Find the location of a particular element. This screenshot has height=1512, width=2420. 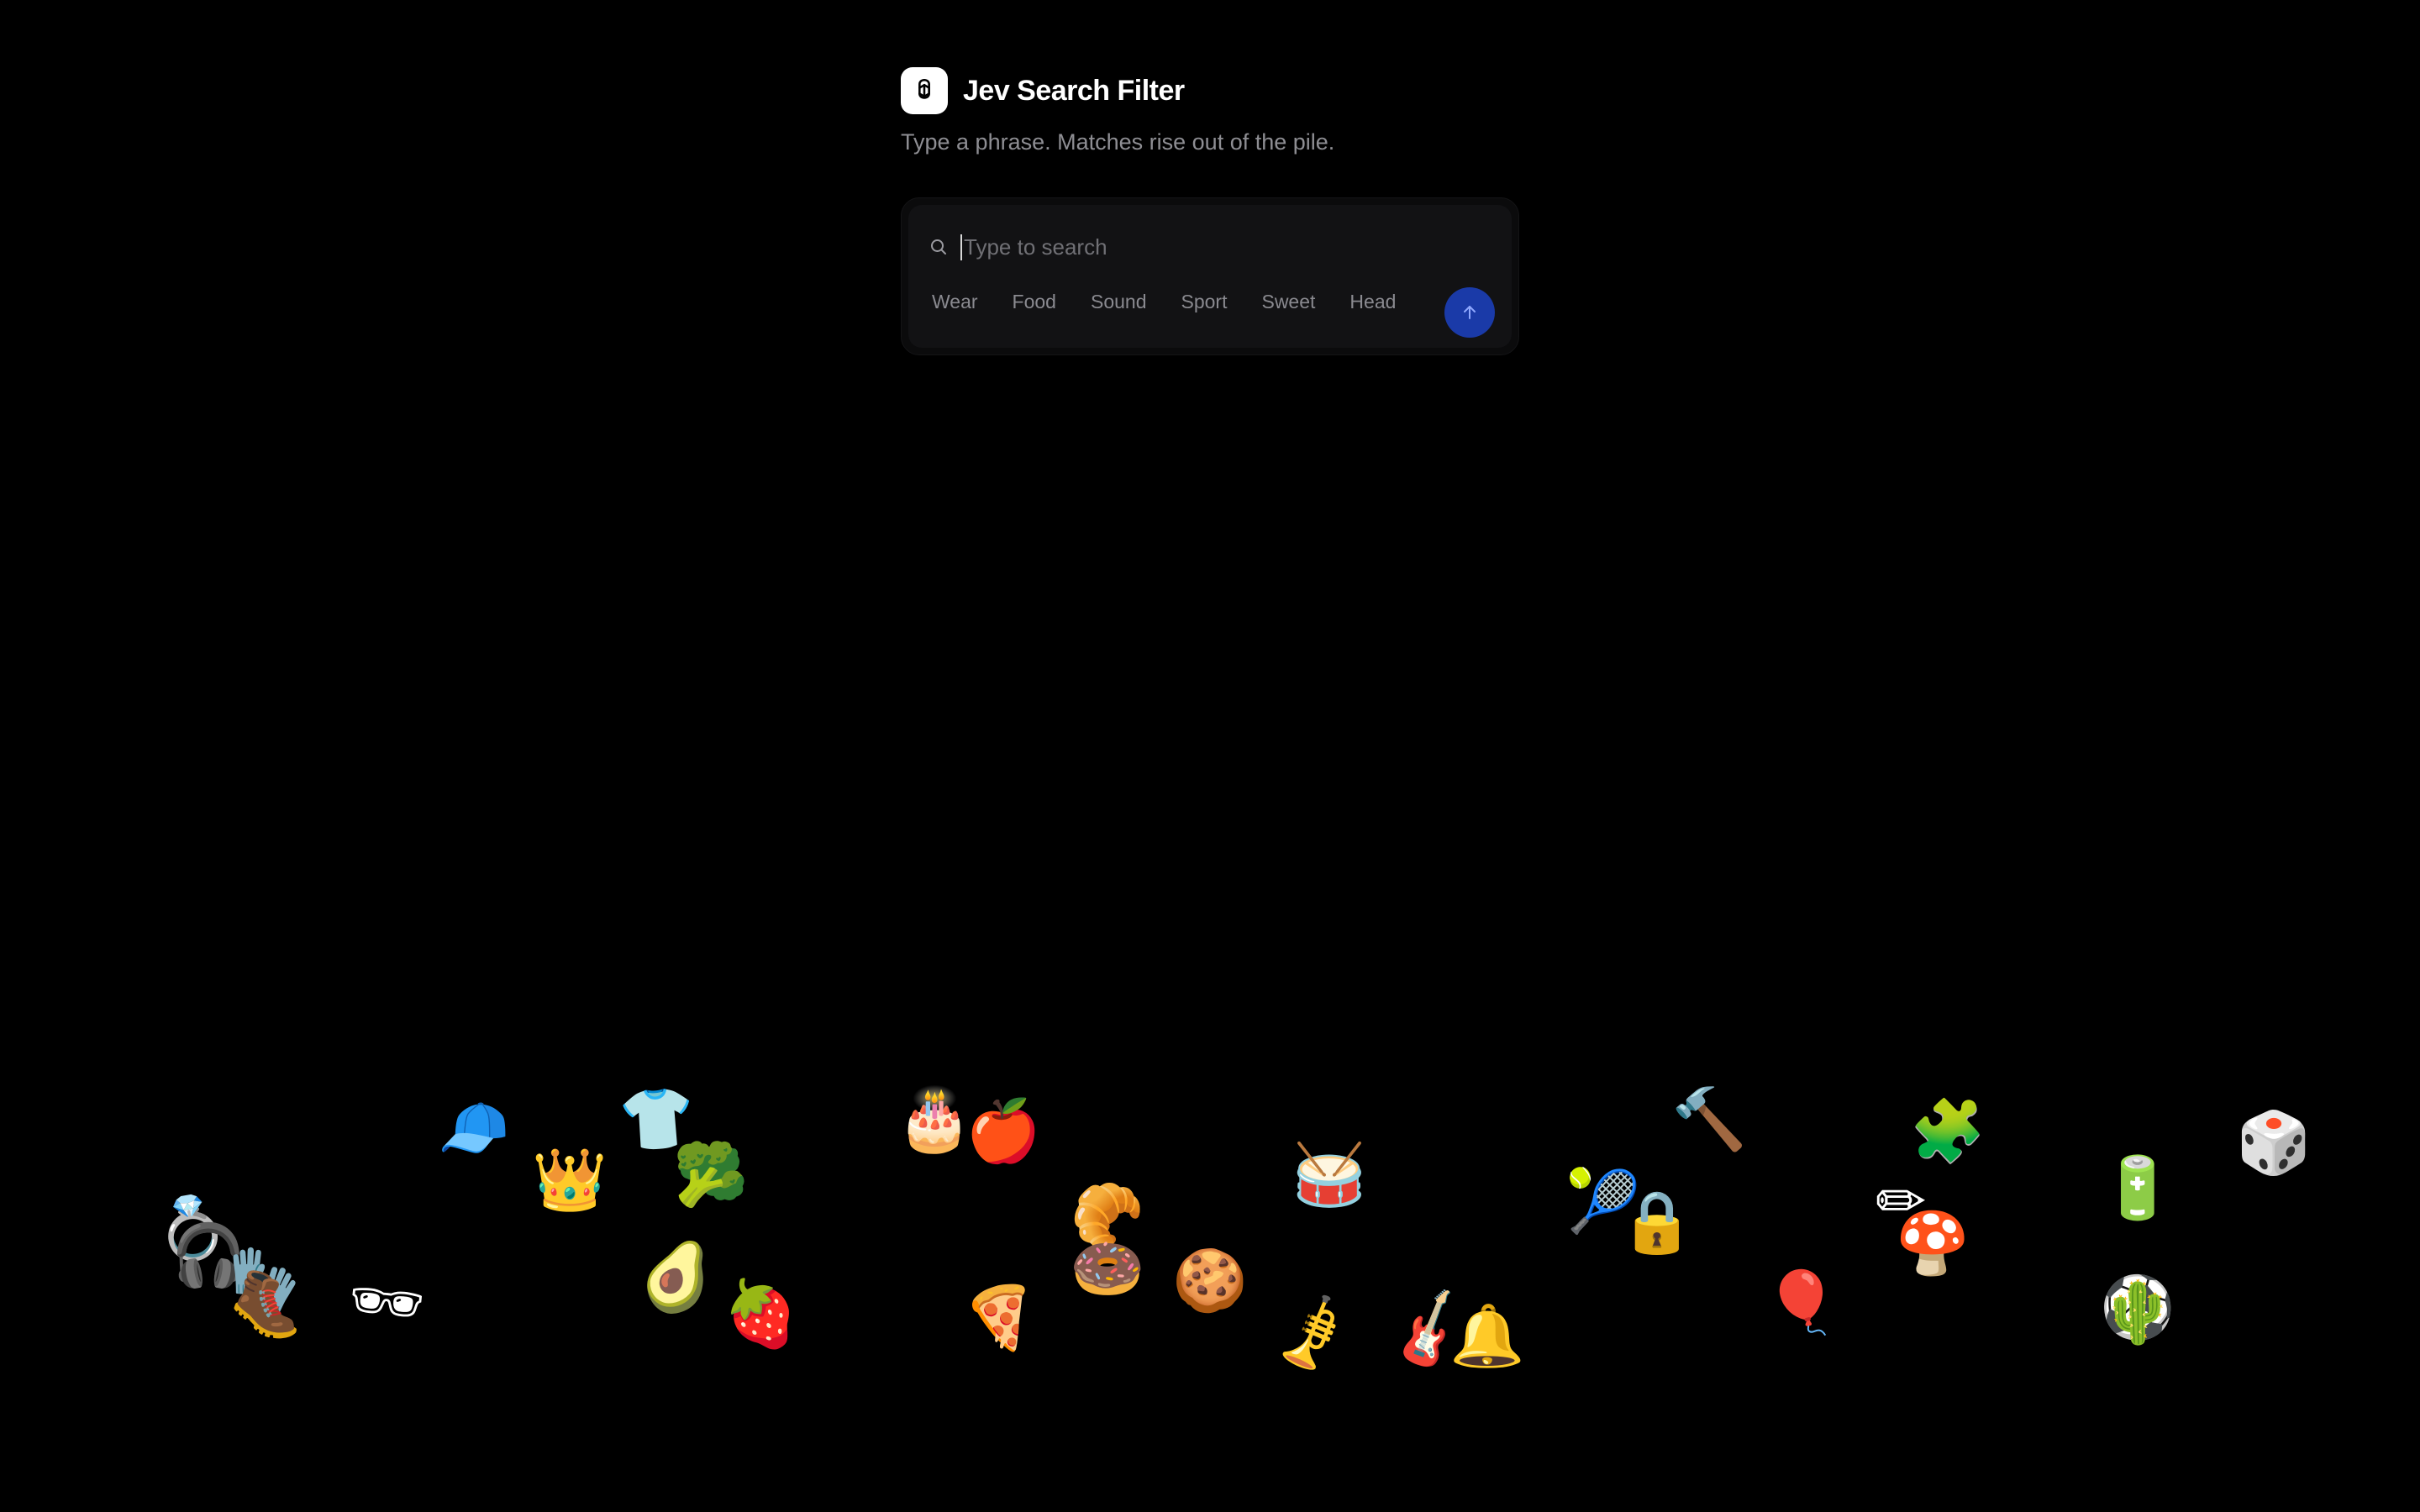

search-row is located at coordinates (1210, 247).